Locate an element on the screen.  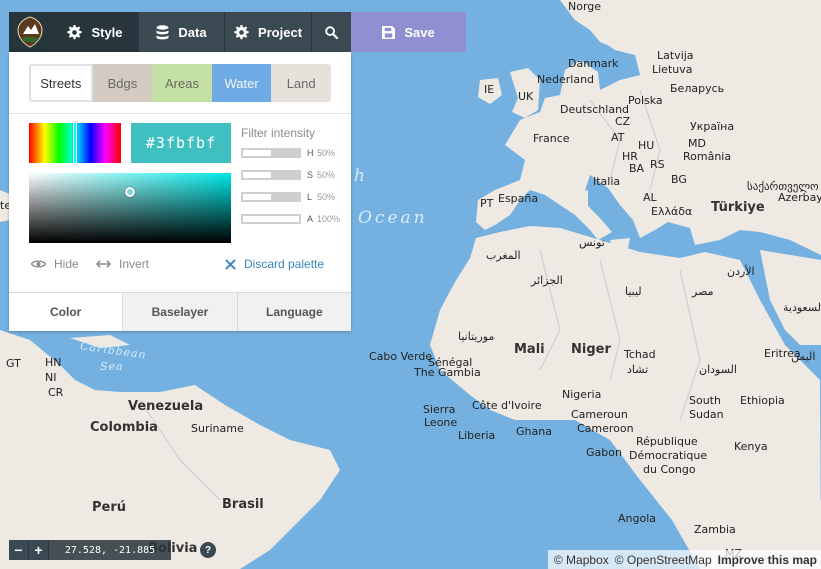
search-button is located at coordinates (331, 32).